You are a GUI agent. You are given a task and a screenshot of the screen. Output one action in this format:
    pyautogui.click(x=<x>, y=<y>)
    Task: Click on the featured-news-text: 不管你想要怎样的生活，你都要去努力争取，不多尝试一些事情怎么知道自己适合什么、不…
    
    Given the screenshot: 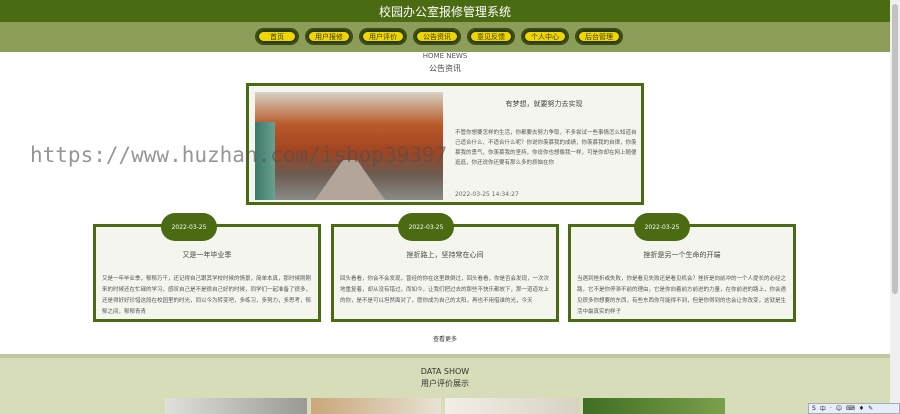 What is the action you would take?
    pyautogui.click(x=546, y=148)
    